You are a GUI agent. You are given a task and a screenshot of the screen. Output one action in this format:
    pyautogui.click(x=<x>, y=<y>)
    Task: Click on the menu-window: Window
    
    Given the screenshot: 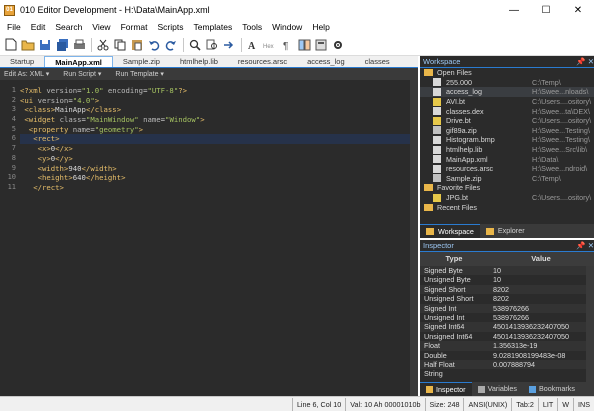 What is the action you would take?
    pyautogui.click(x=287, y=27)
    